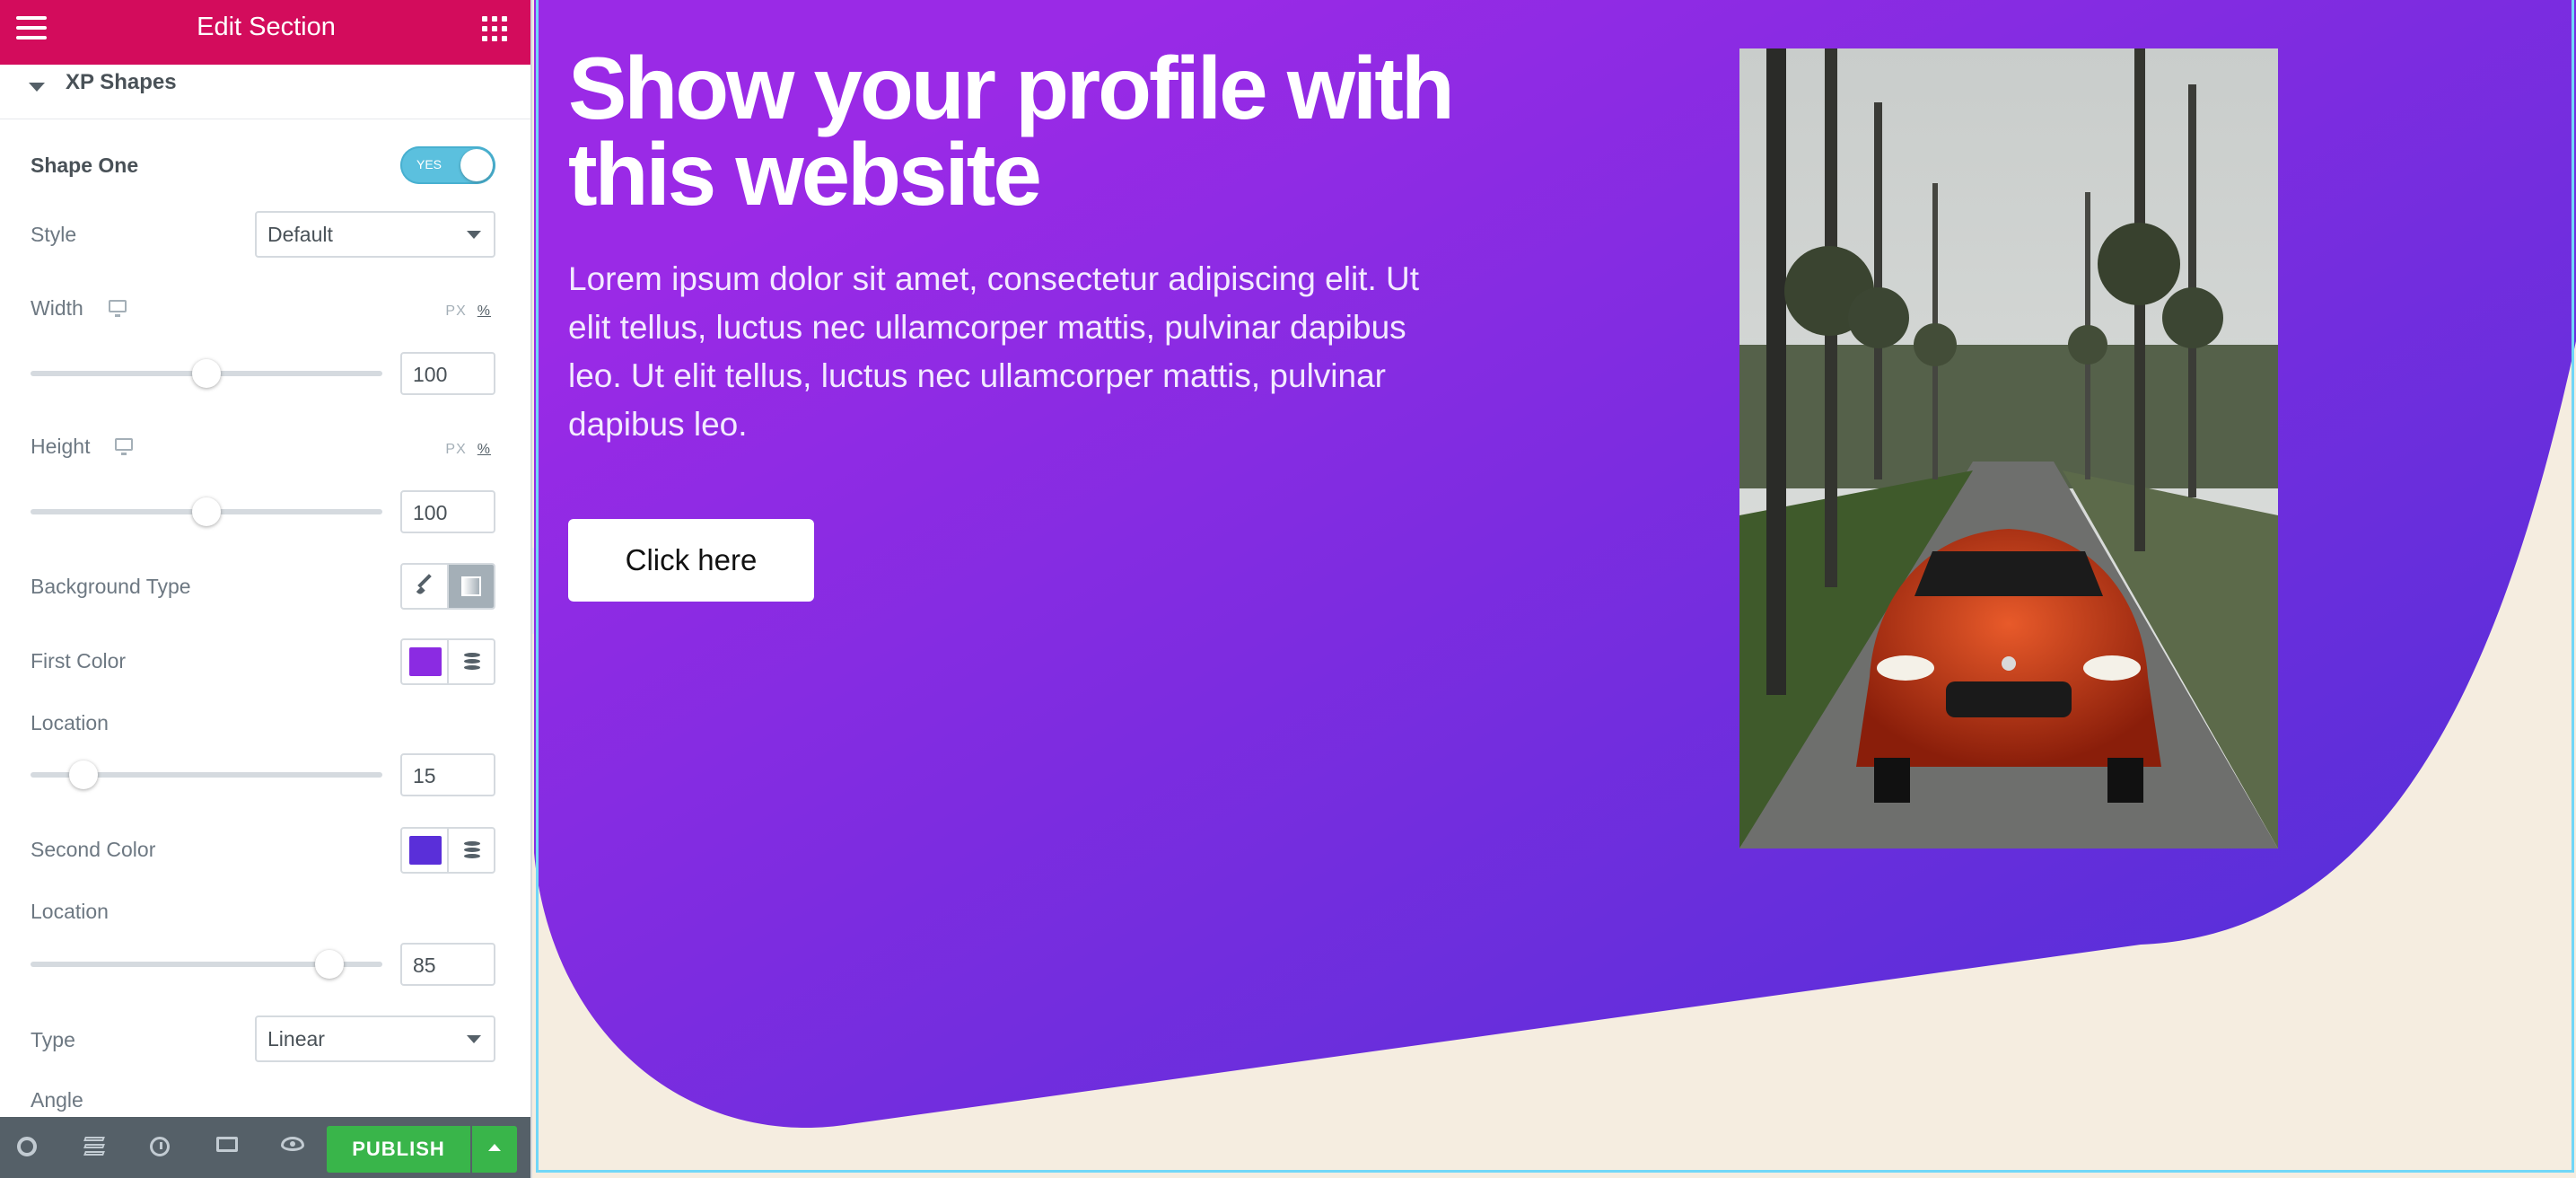  Describe the element at coordinates (1061, 131) in the screenshot. I see `hero-heading: Show your profile with this website` at that location.